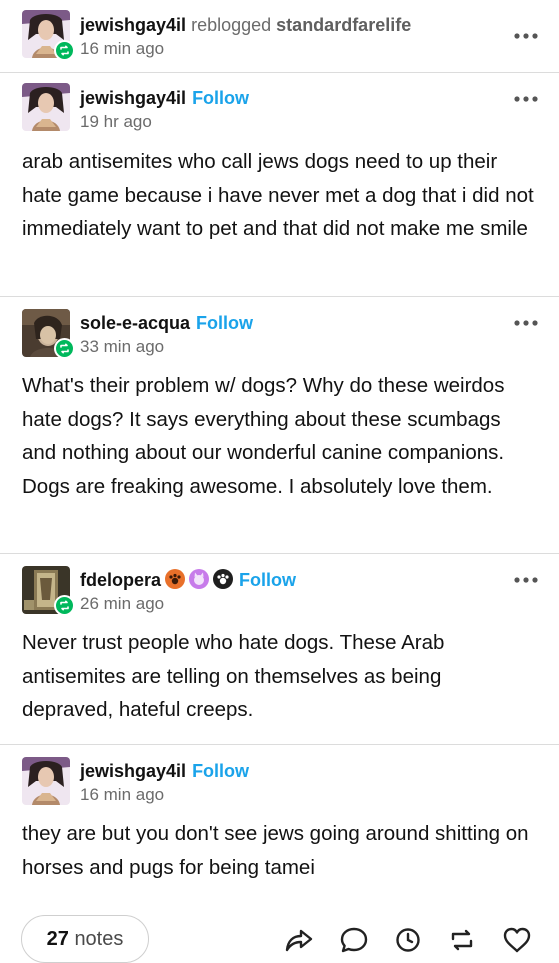  I want to click on notes-button: 27 notes, so click(85, 939).